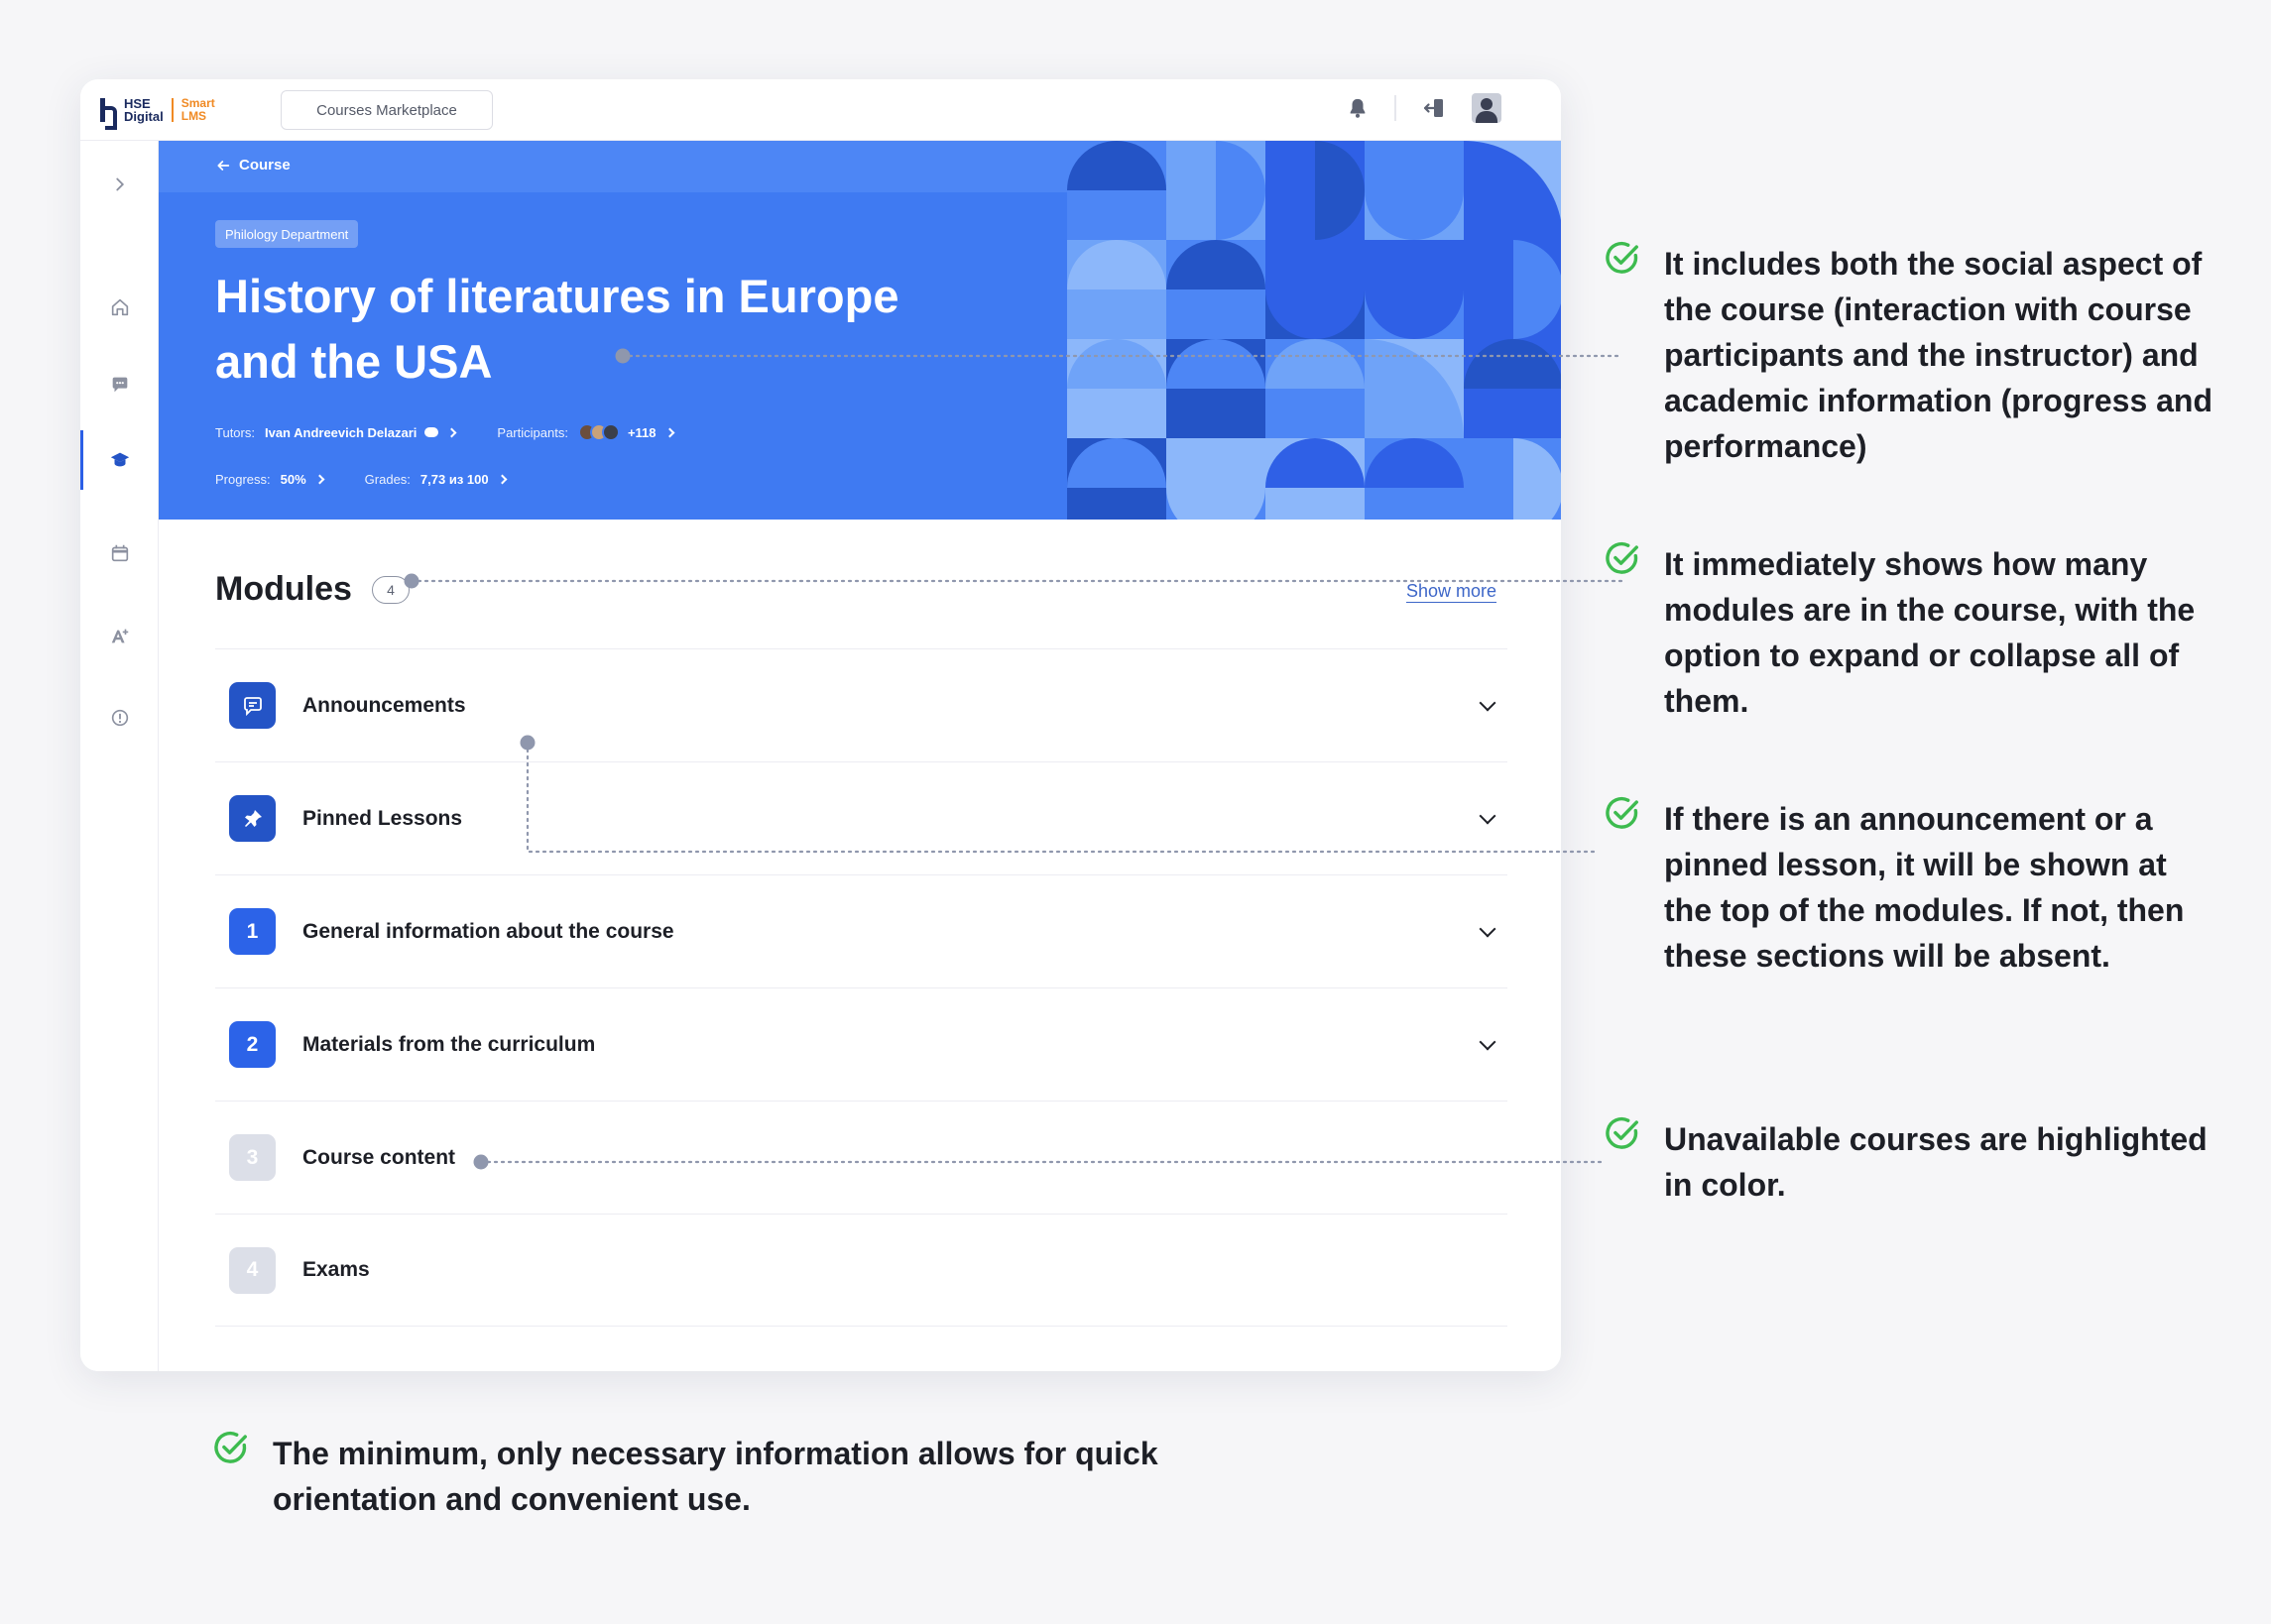  Describe the element at coordinates (861, 1044) in the screenshot. I see `module-row-materials: 2 Materials from the curriculum` at that location.